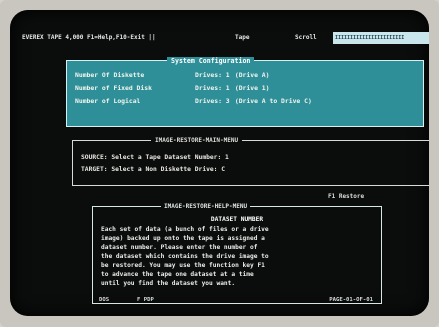 The image size is (439, 327). Describe the element at coordinates (211, 61) in the screenshot. I see `system-configuration-title: System Configuration` at that location.